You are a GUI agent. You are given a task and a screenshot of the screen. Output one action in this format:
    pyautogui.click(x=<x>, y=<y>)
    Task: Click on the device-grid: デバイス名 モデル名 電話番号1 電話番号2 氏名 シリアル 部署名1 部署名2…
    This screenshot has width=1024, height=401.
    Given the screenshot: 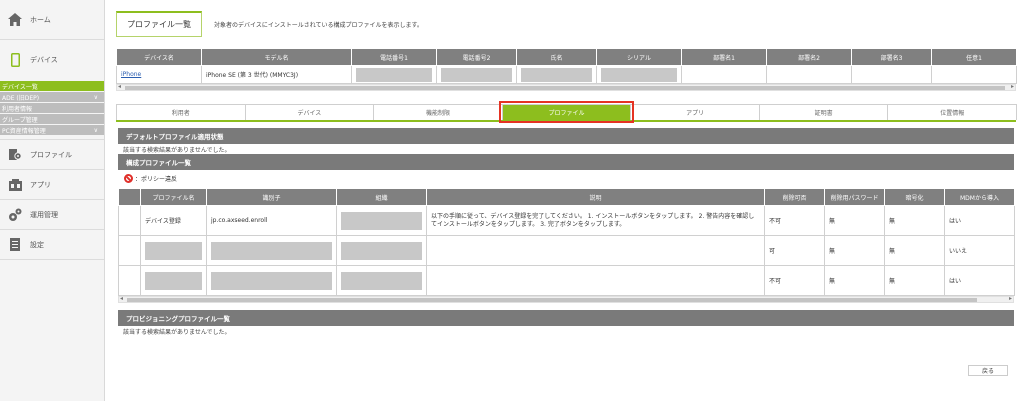 What is the action you would take?
    pyautogui.click(x=566, y=66)
    